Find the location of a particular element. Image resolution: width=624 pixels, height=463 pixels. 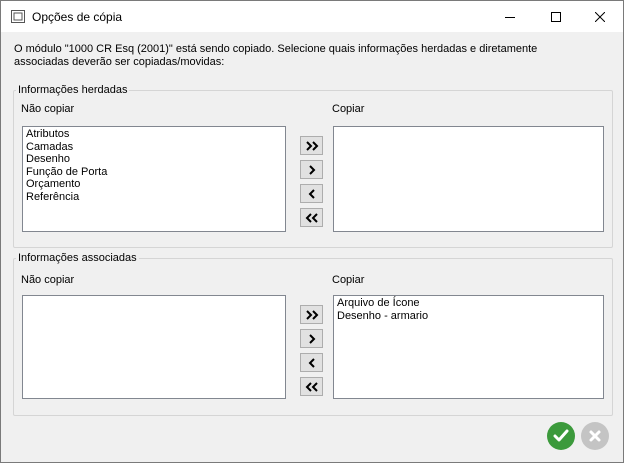

ok-button is located at coordinates (561, 436).